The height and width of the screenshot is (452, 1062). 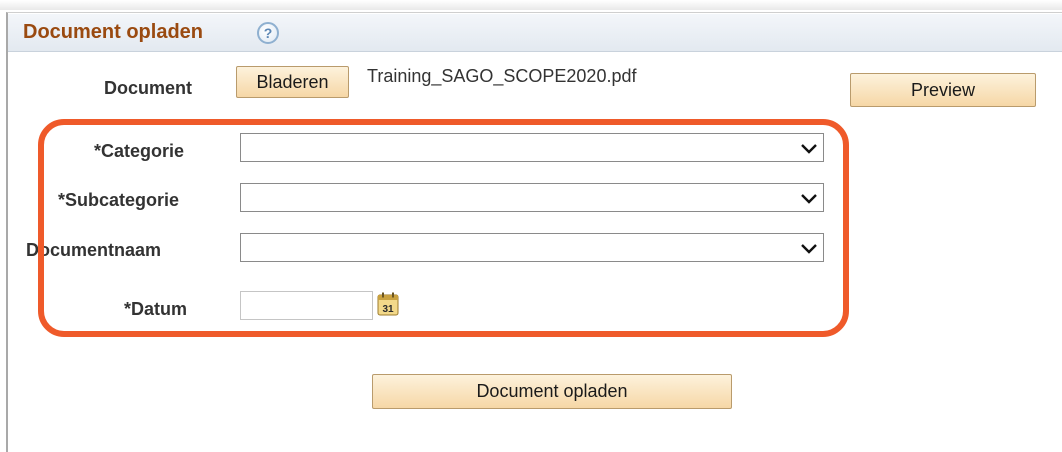 What do you see at coordinates (943, 90) in the screenshot?
I see `preview-button: Preview` at bounding box center [943, 90].